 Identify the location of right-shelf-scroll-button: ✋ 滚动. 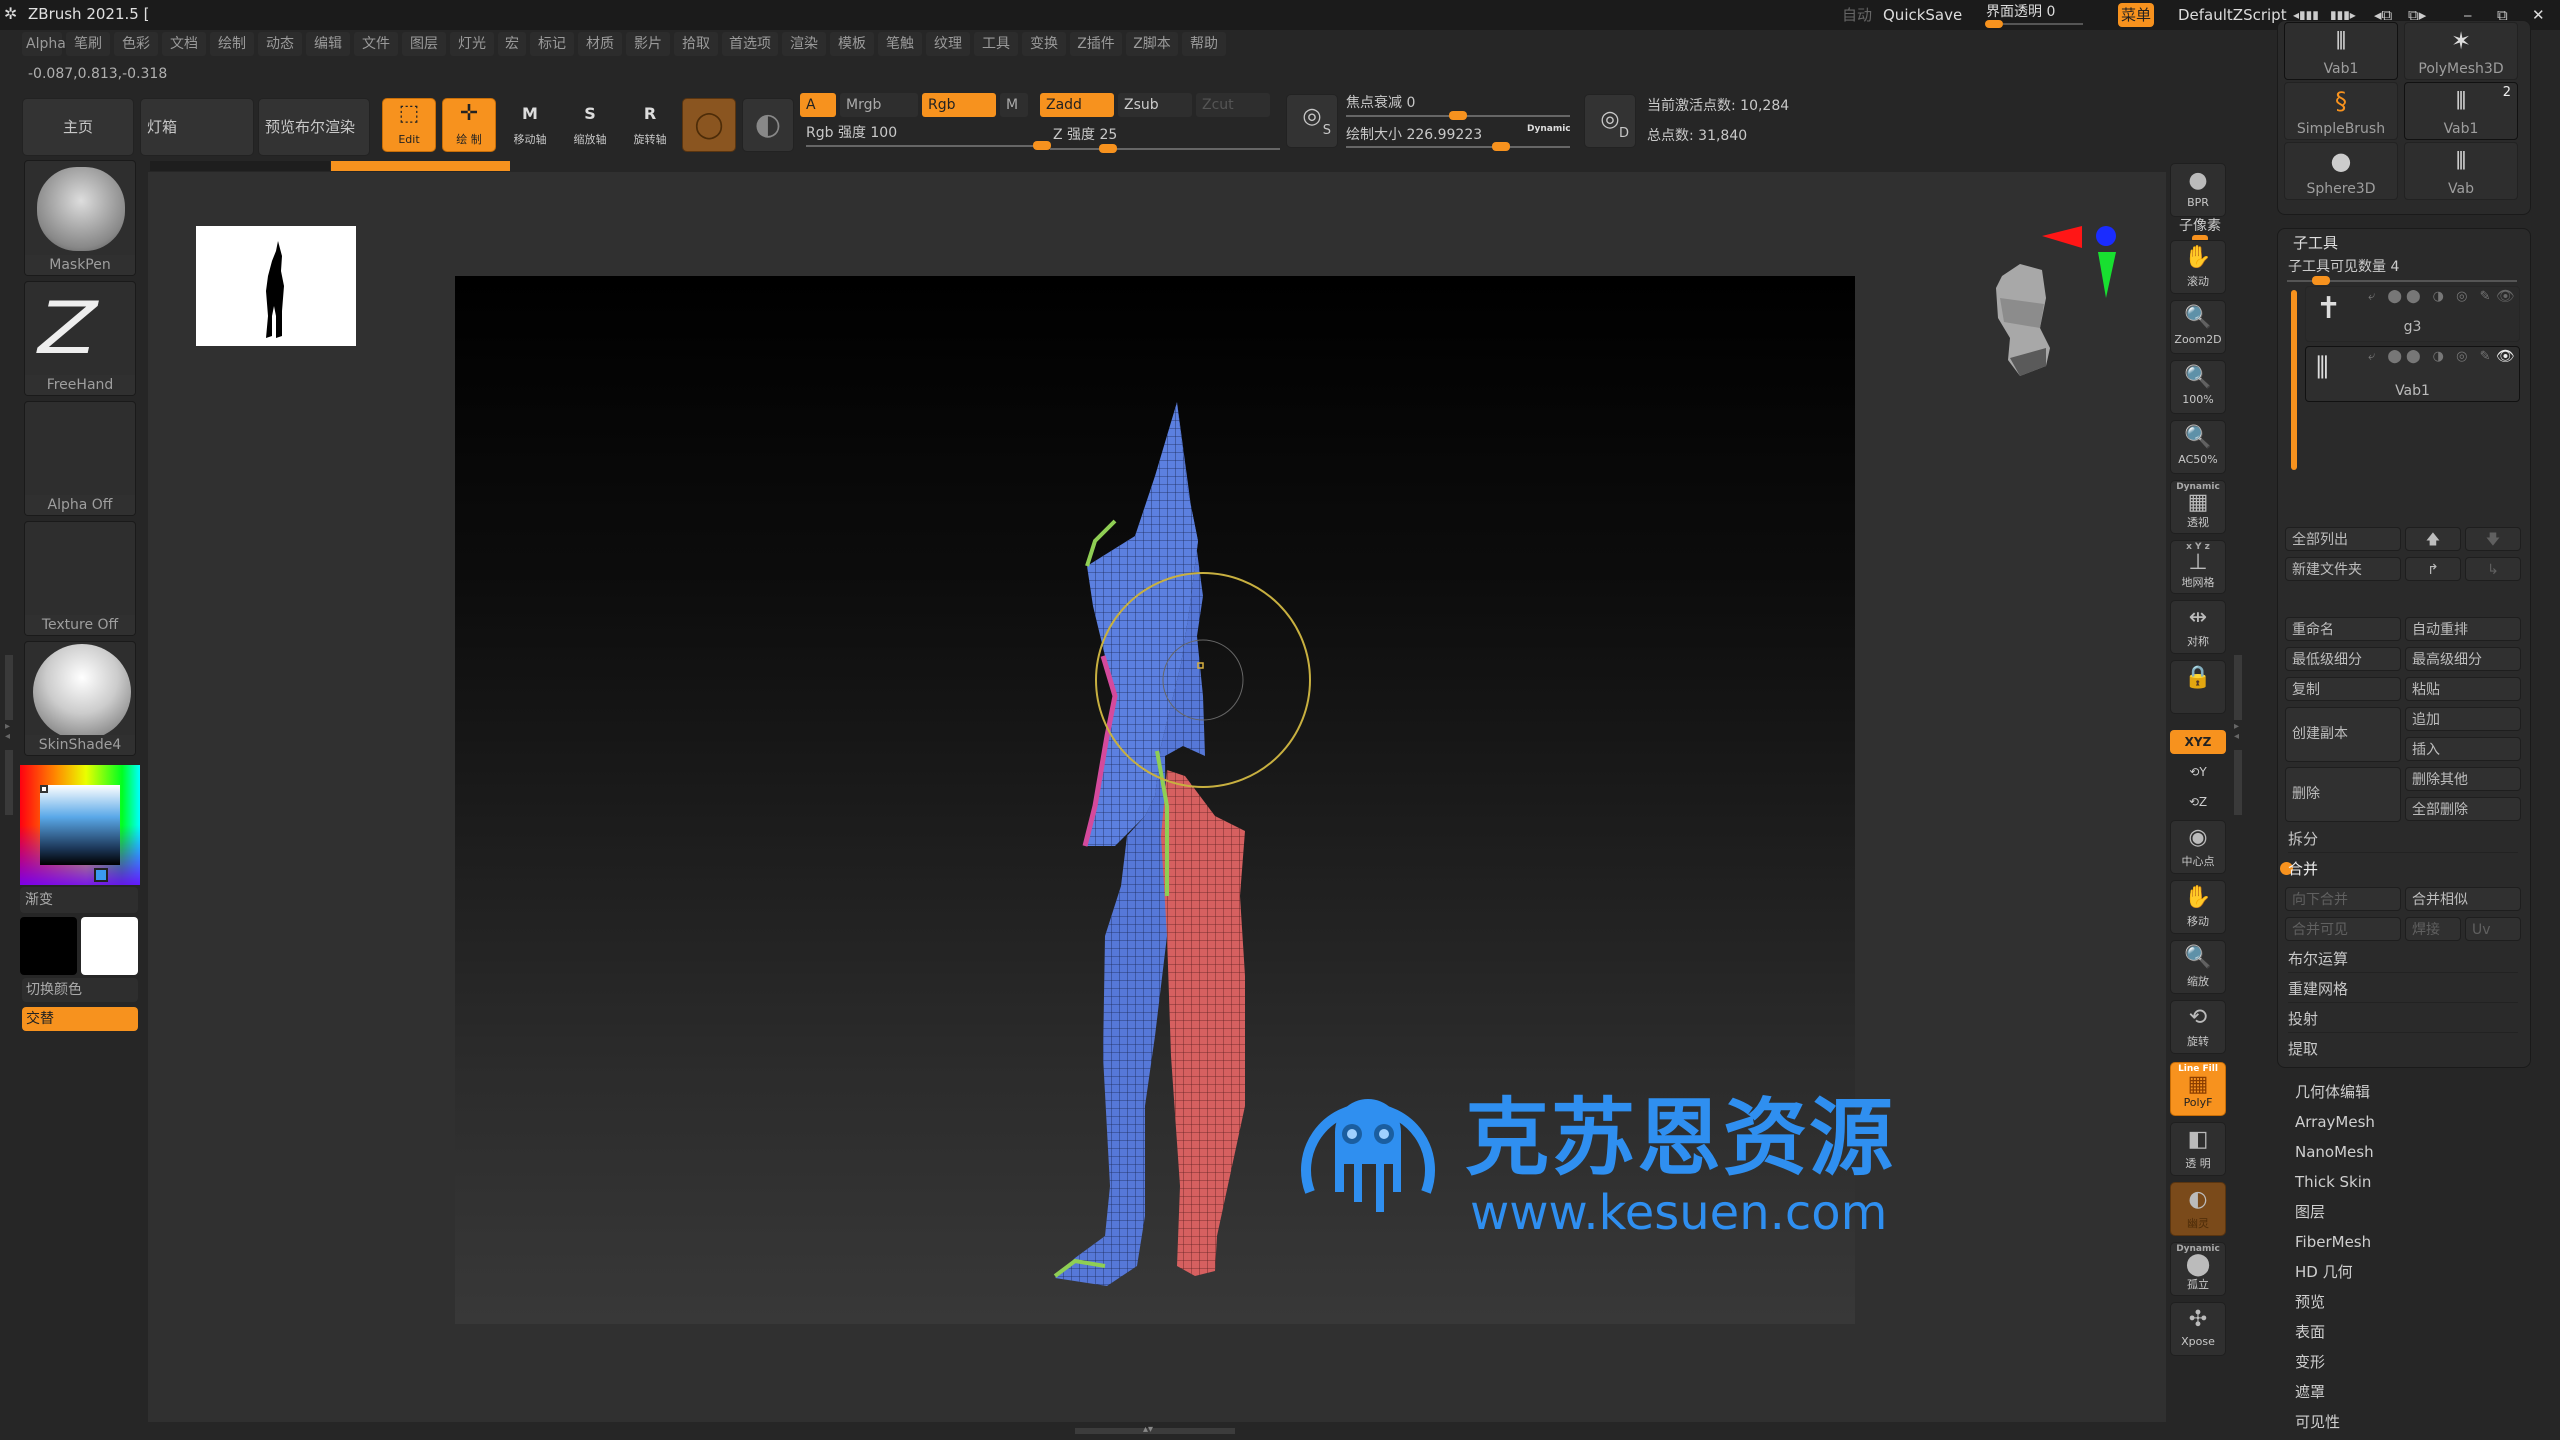
(2198, 267).